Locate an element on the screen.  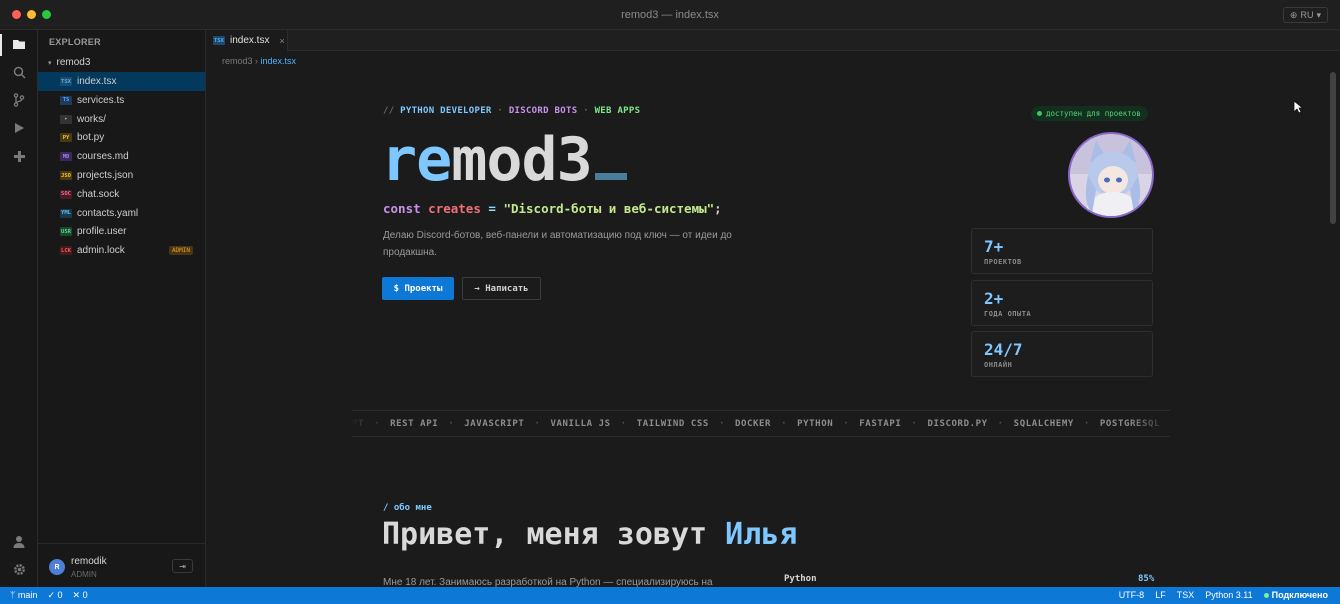
about-title-text: Привет, меня зовут is located at coordinates (554, 534).